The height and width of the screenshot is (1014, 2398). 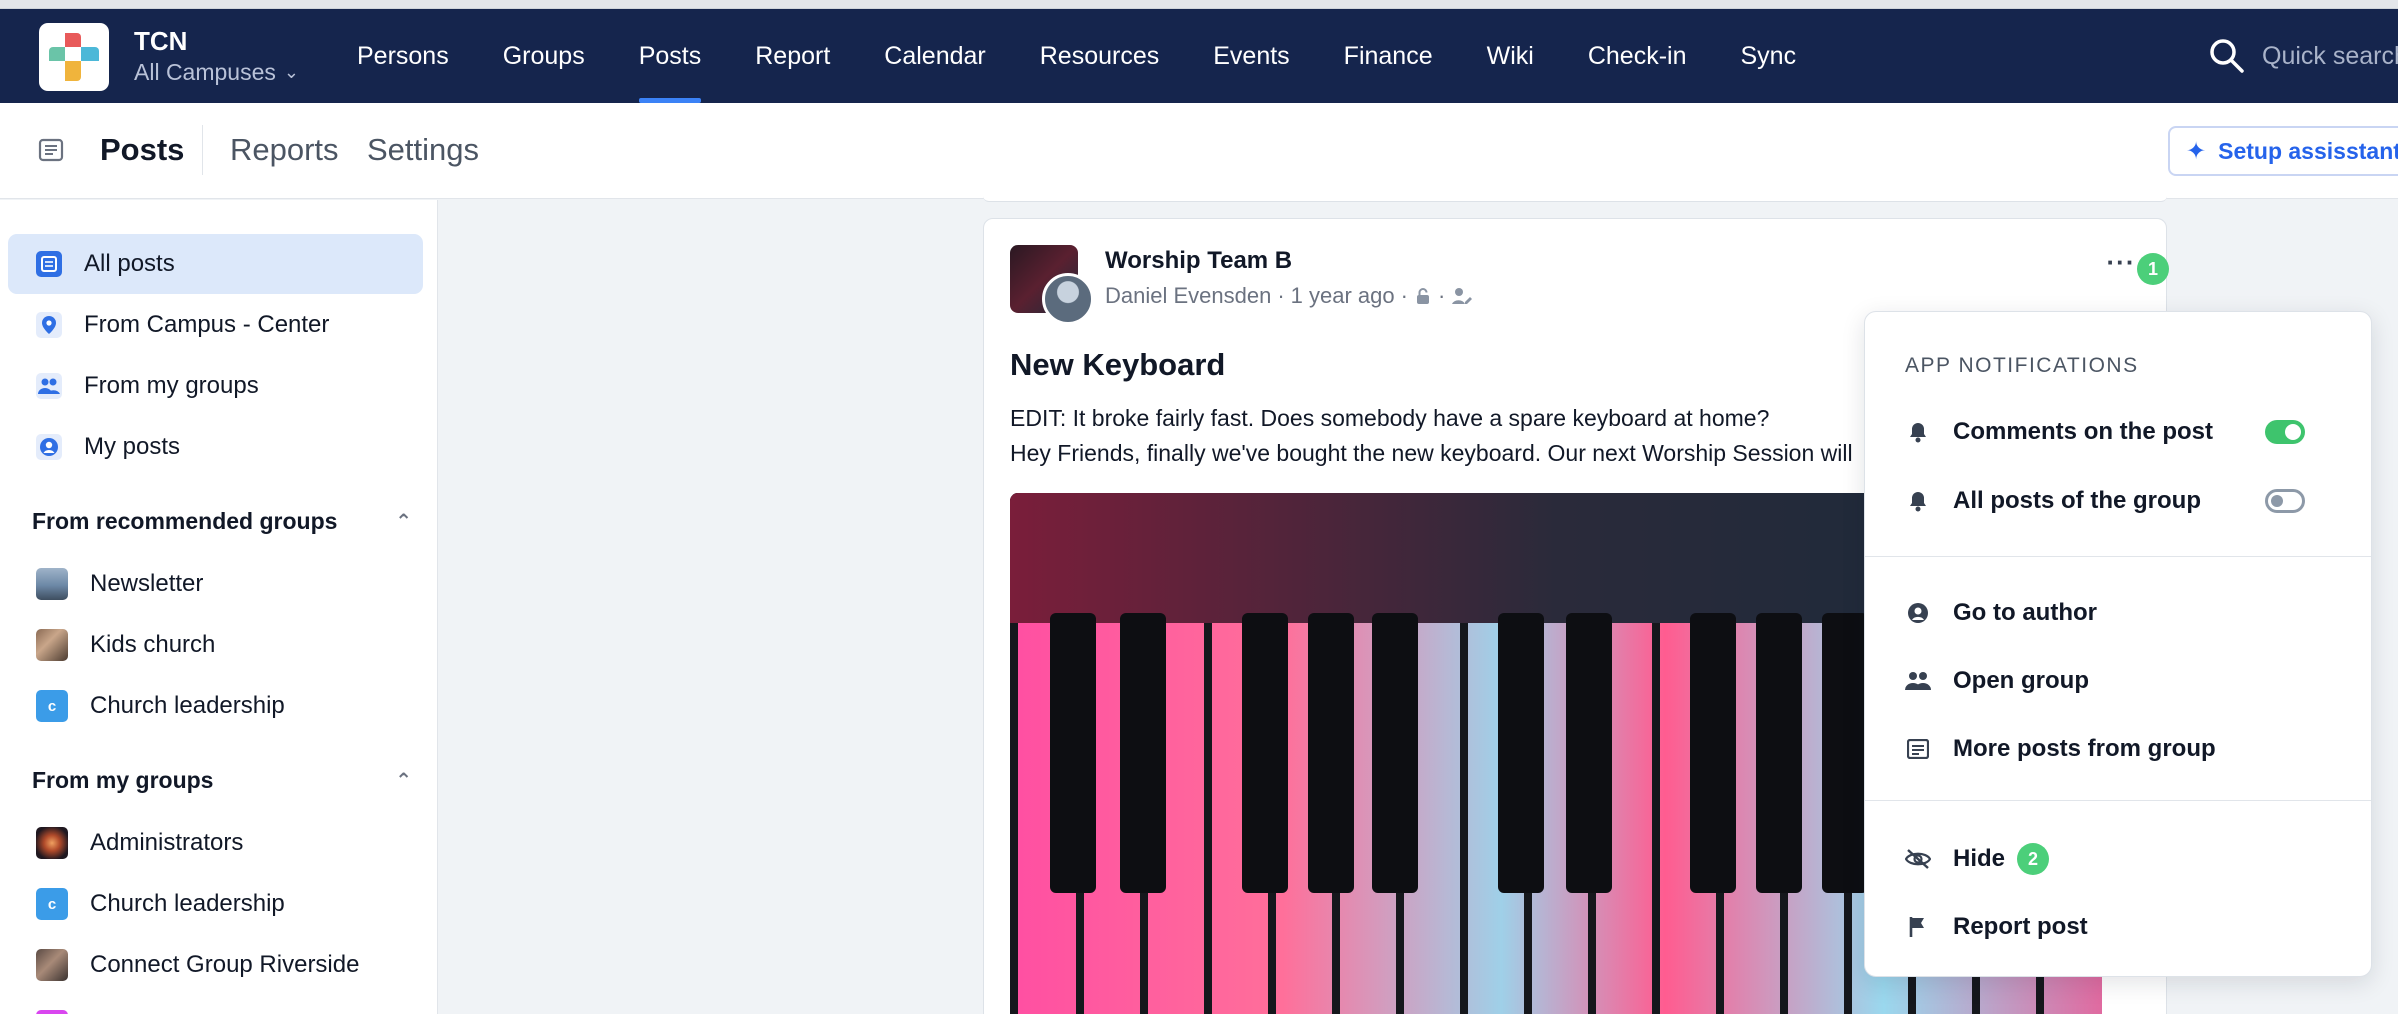 What do you see at coordinates (284, 150) in the screenshot?
I see `tab-reports: Reports` at bounding box center [284, 150].